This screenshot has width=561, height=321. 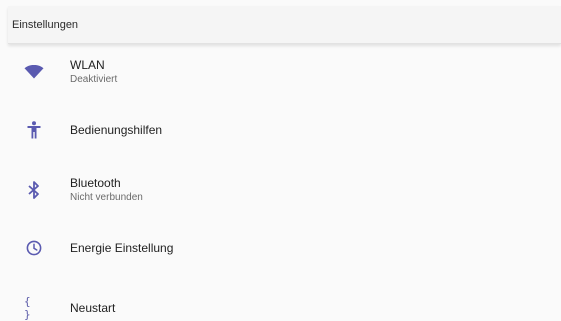 What do you see at coordinates (284, 25) in the screenshot?
I see `app-bar: Einstellungen` at bounding box center [284, 25].